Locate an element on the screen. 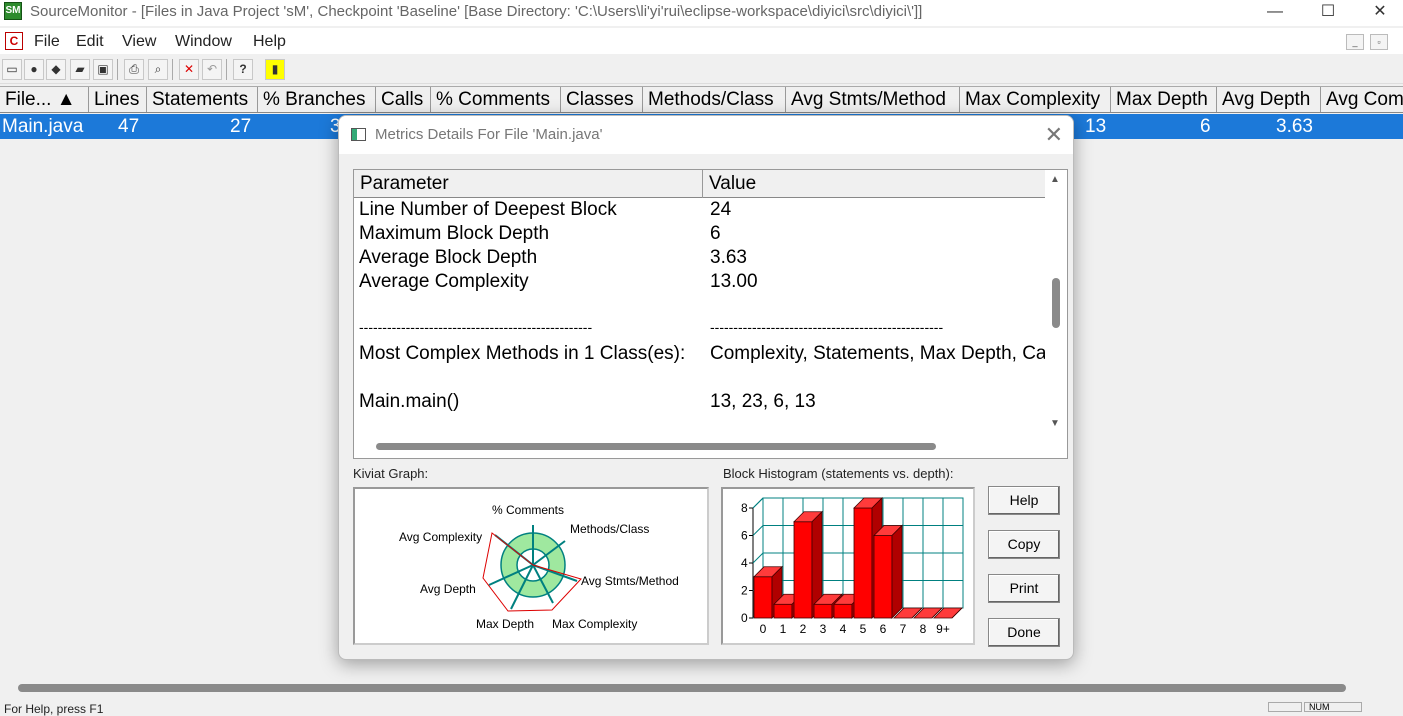 Image resolution: width=1403 pixels, height=716 pixels. x-tick-label: 8 is located at coordinates (923, 629).